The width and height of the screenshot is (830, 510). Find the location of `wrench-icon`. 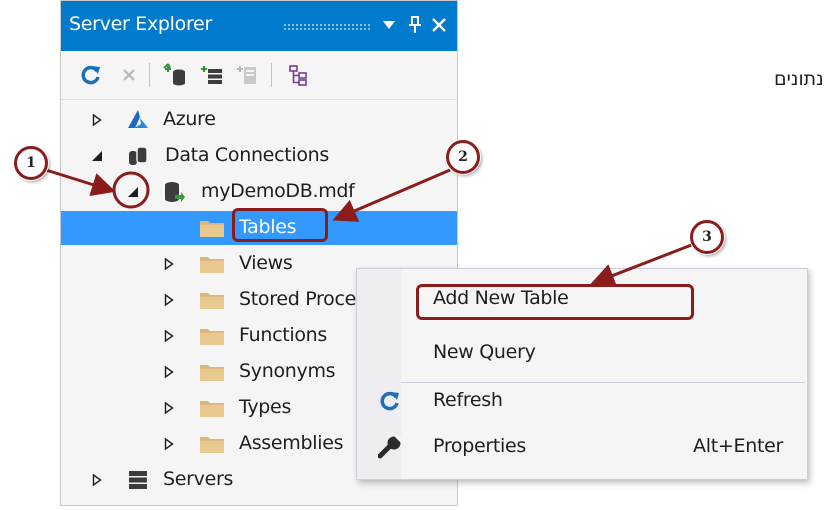

wrench-icon is located at coordinates (390, 447).